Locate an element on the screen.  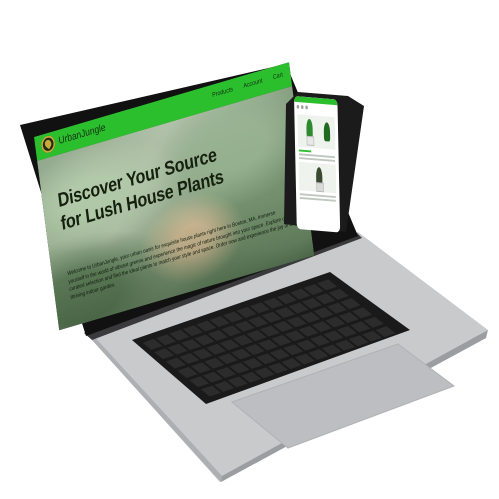
phone-screen is located at coordinates (317, 164).